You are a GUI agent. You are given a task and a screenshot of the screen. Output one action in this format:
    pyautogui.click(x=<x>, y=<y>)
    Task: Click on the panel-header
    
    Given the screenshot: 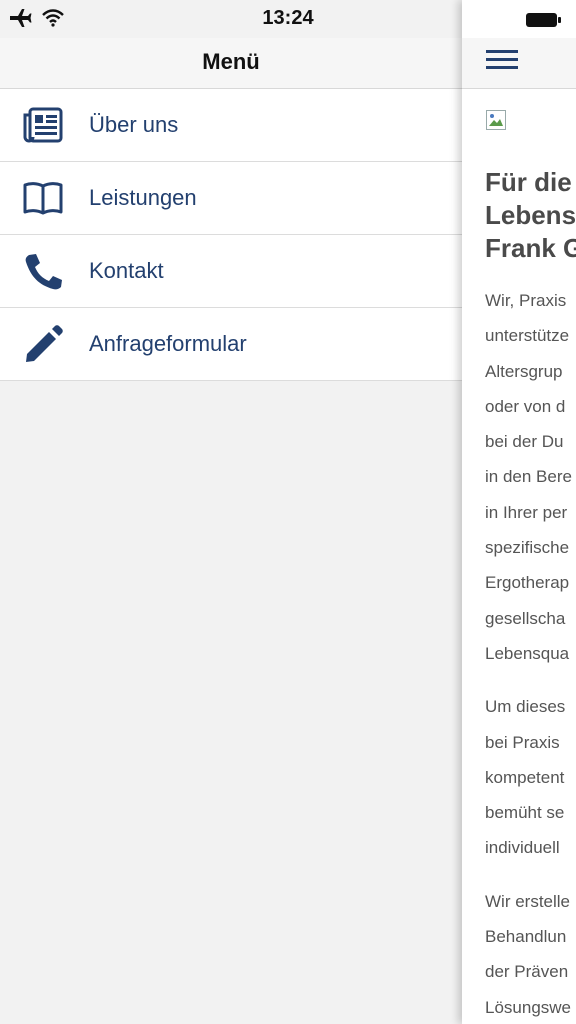 What is the action you would take?
    pyautogui.click(x=519, y=63)
    